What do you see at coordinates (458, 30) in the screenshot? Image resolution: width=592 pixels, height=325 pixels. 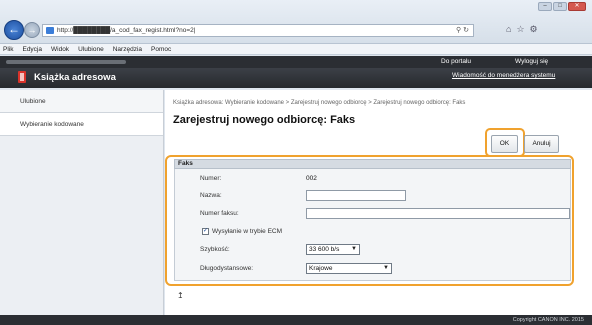 I see `search-icon: ⚲` at bounding box center [458, 30].